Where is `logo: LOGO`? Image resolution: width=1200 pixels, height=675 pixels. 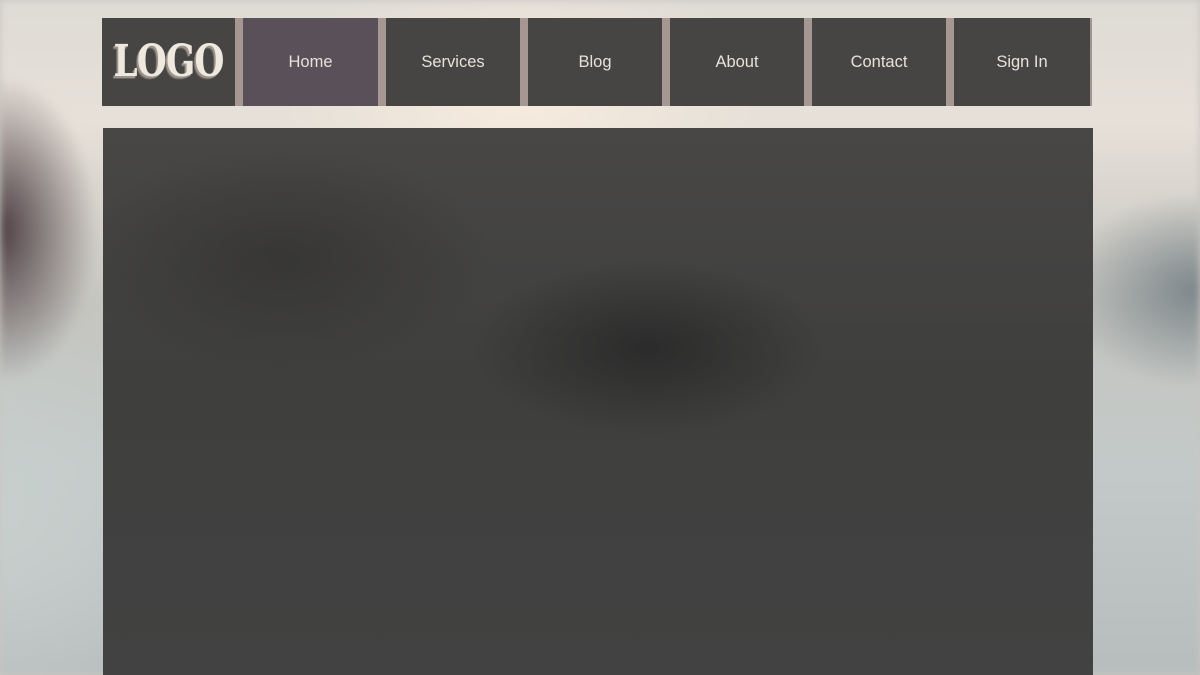
logo: LOGO is located at coordinates (168, 61).